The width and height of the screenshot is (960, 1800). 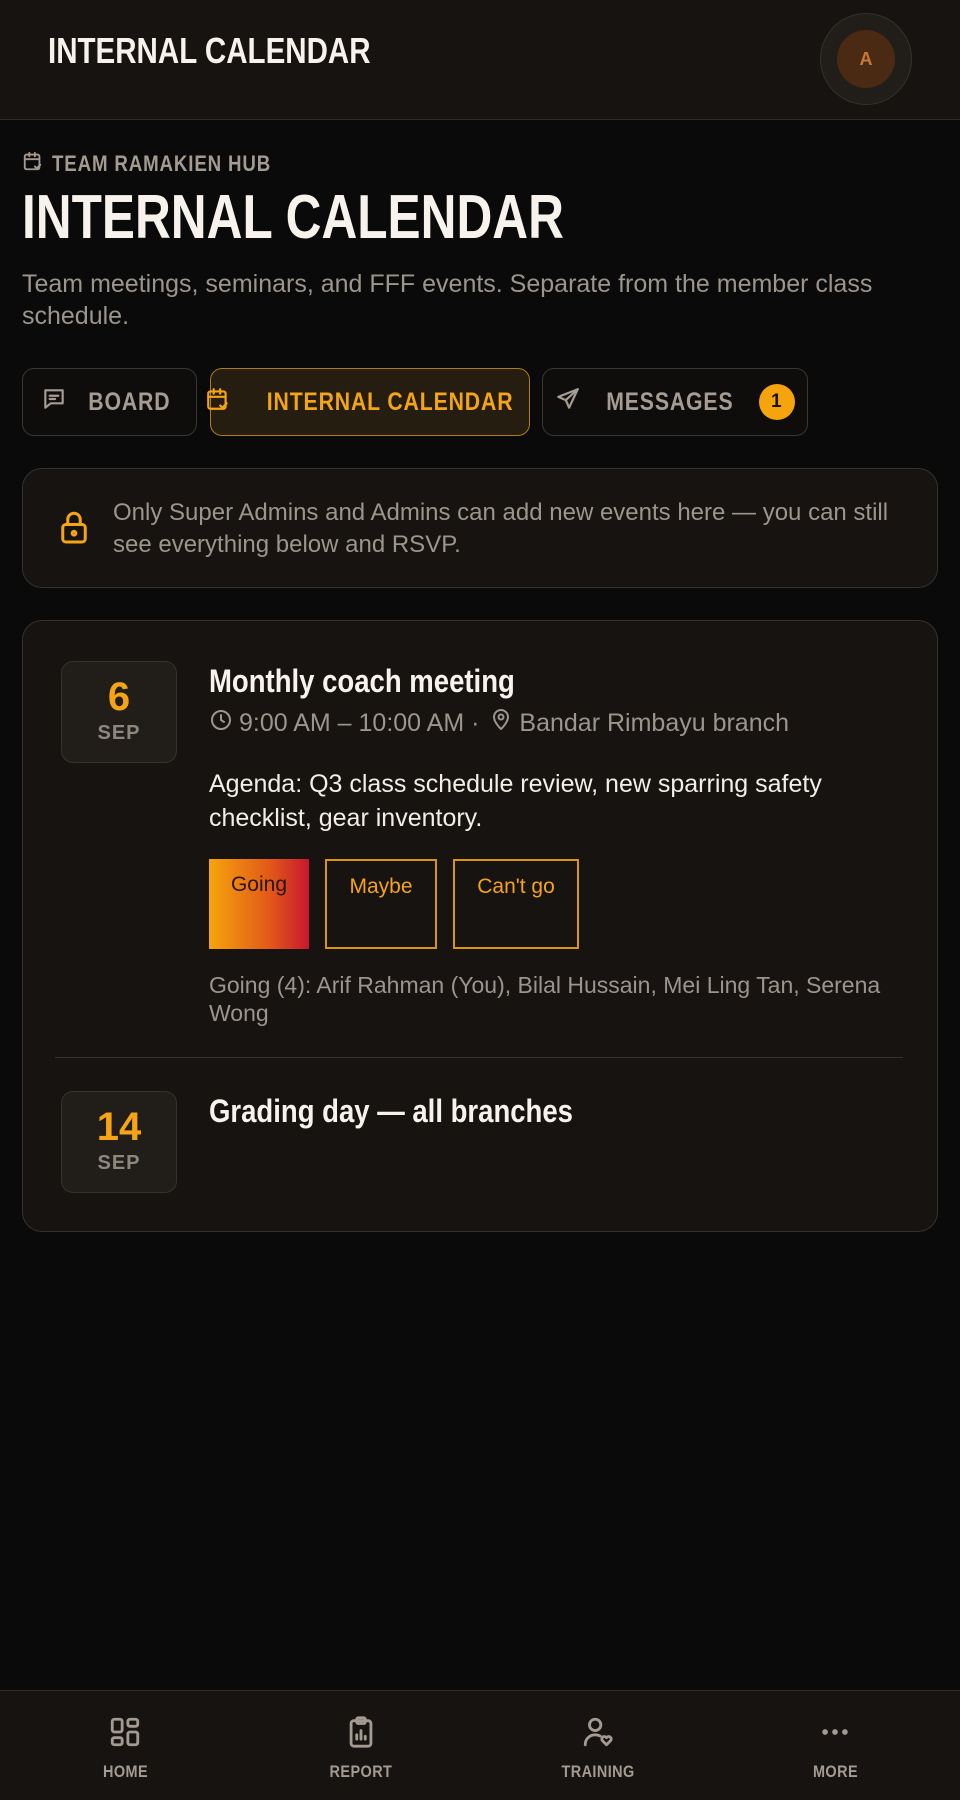 What do you see at coordinates (598, 1722) in the screenshot?
I see `user-heart-icon` at bounding box center [598, 1722].